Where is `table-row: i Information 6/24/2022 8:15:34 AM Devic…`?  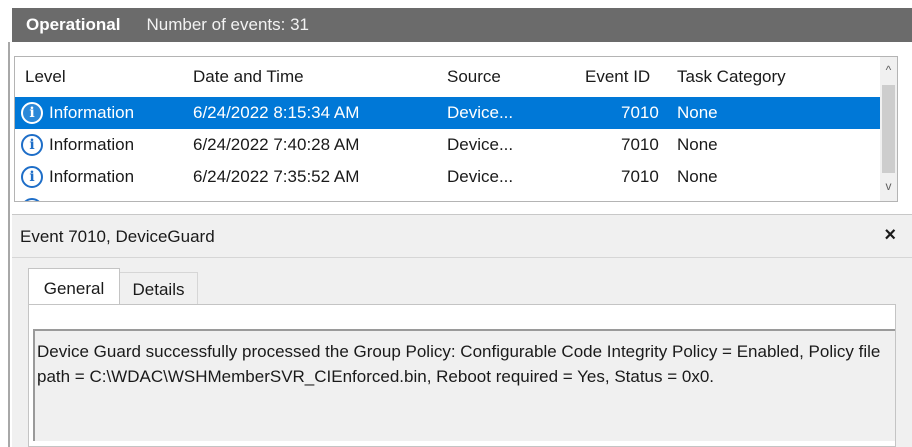 table-row: i Information 6/24/2022 8:15:34 AM Devic… is located at coordinates (448, 113).